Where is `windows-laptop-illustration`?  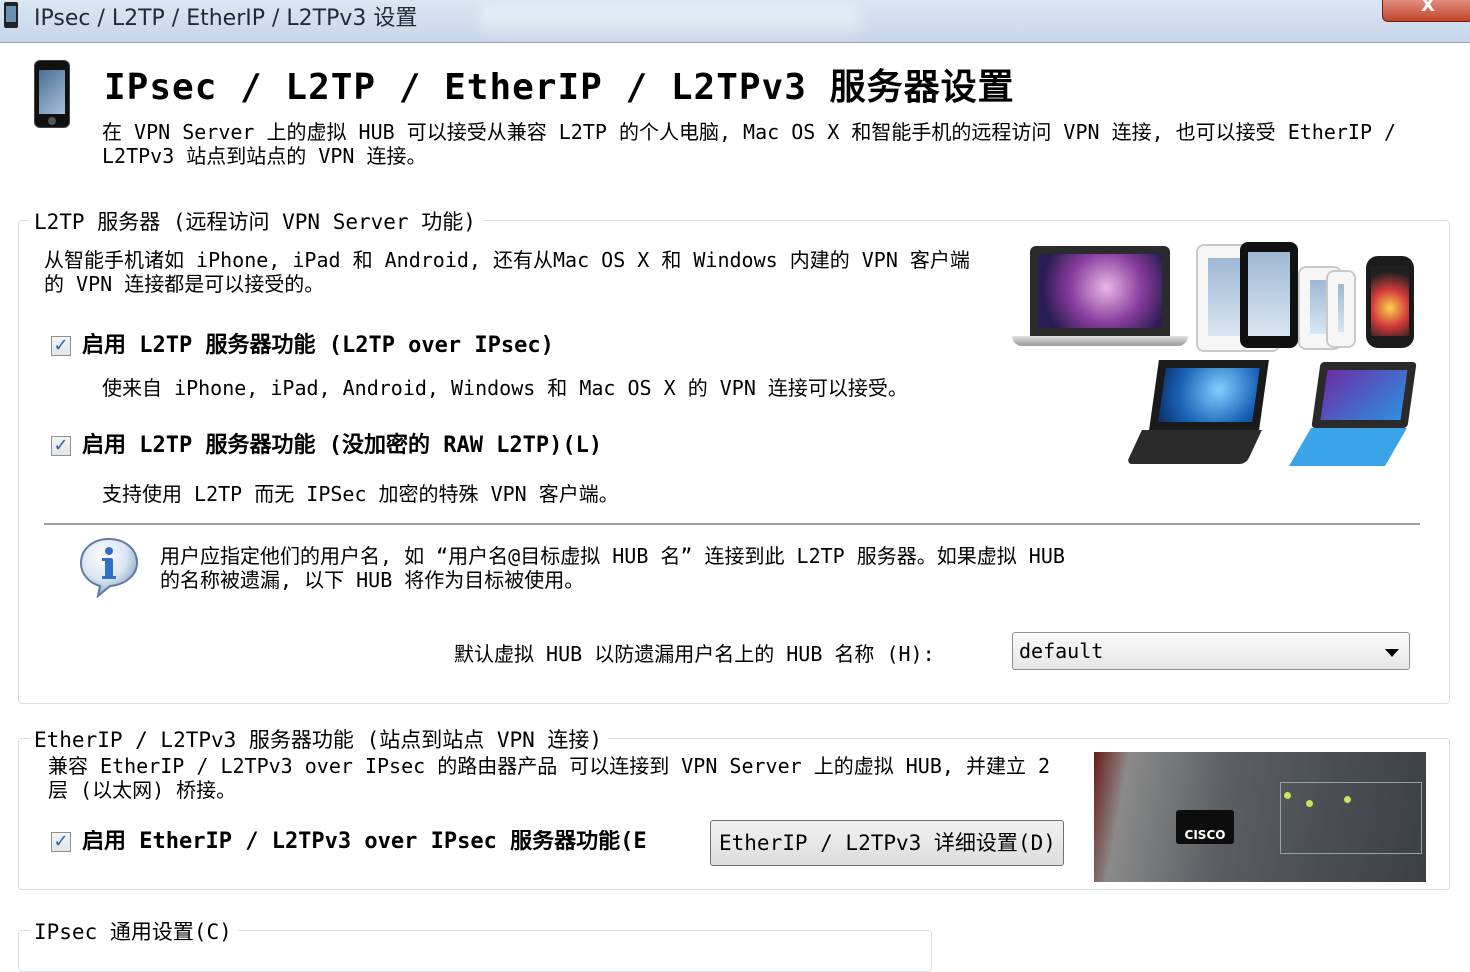
windows-laptop-illustration is located at coordinates (1194, 415).